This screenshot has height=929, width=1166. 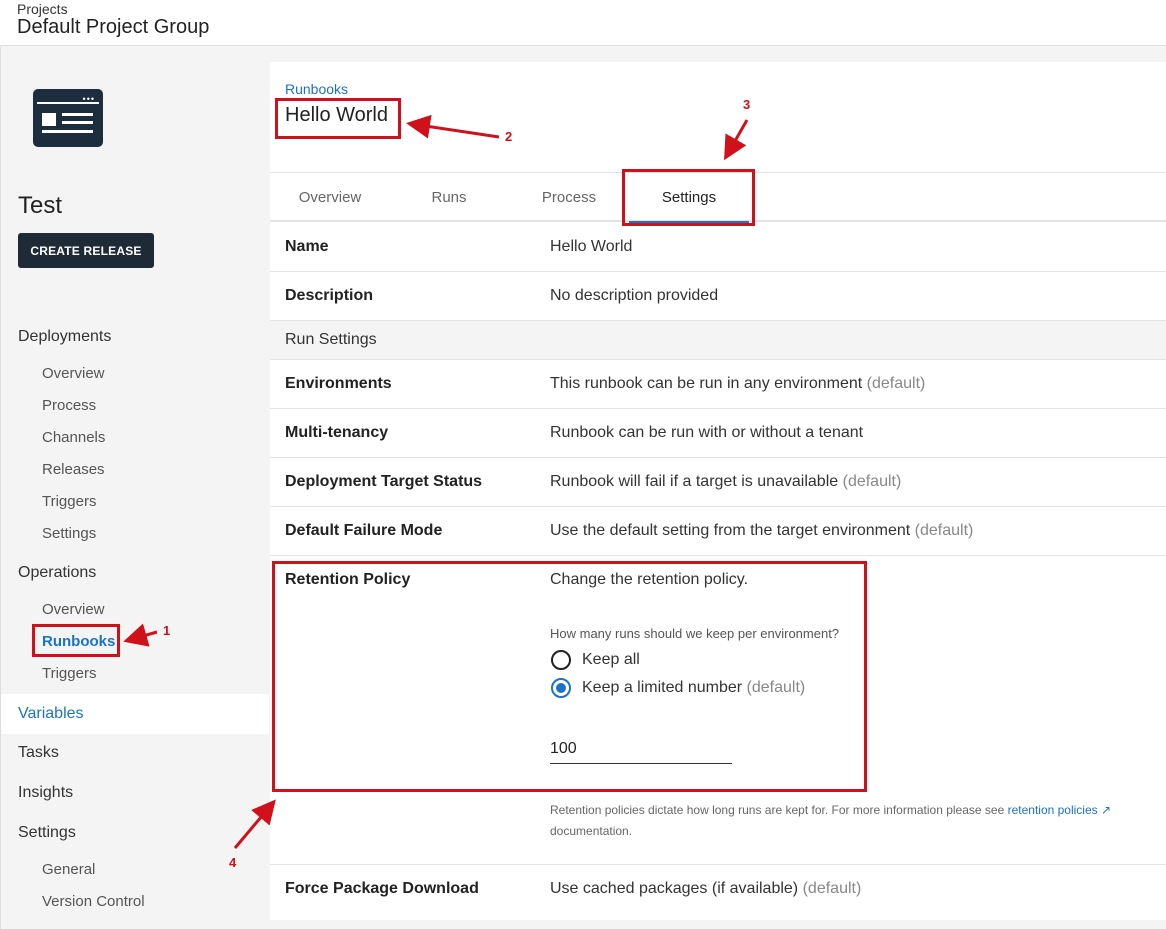 What do you see at coordinates (337, 432) in the screenshot?
I see `field-label: Multi-tenancy` at bounding box center [337, 432].